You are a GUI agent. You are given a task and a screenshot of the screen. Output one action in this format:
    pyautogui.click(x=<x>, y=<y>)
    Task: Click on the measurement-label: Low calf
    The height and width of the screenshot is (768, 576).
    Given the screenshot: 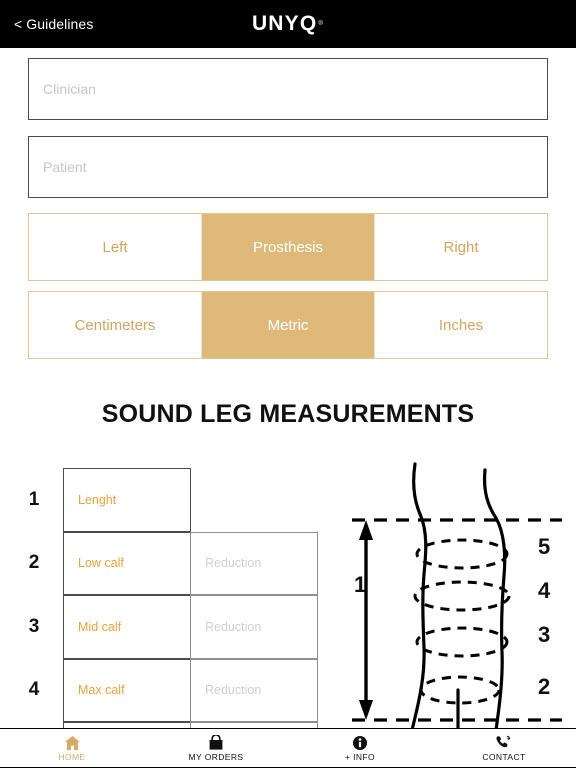 What is the action you would take?
    pyautogui.click(x=101, y=563)
    